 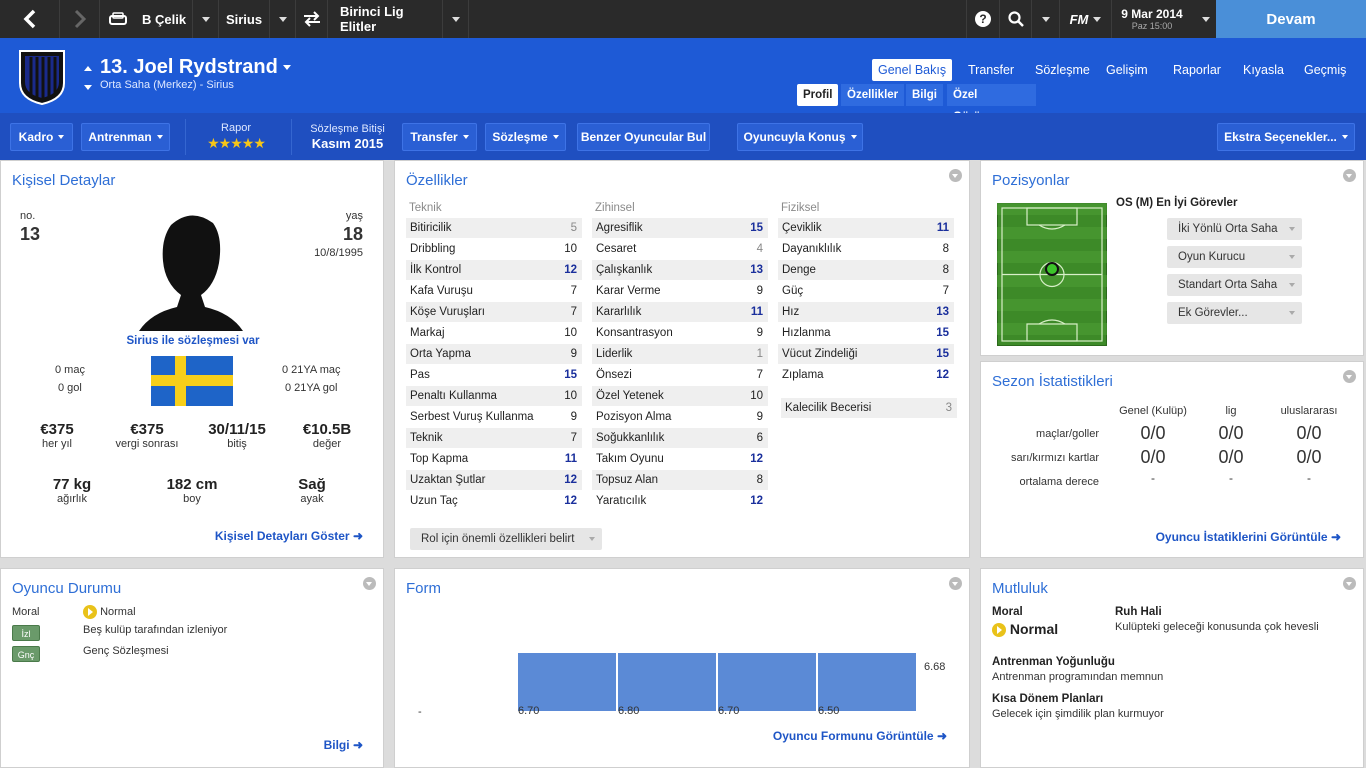 What do you see at coordinates (1007, 612) in the screenshot?
I see `morale-label: Moral` at bounding box center [1007, 612].